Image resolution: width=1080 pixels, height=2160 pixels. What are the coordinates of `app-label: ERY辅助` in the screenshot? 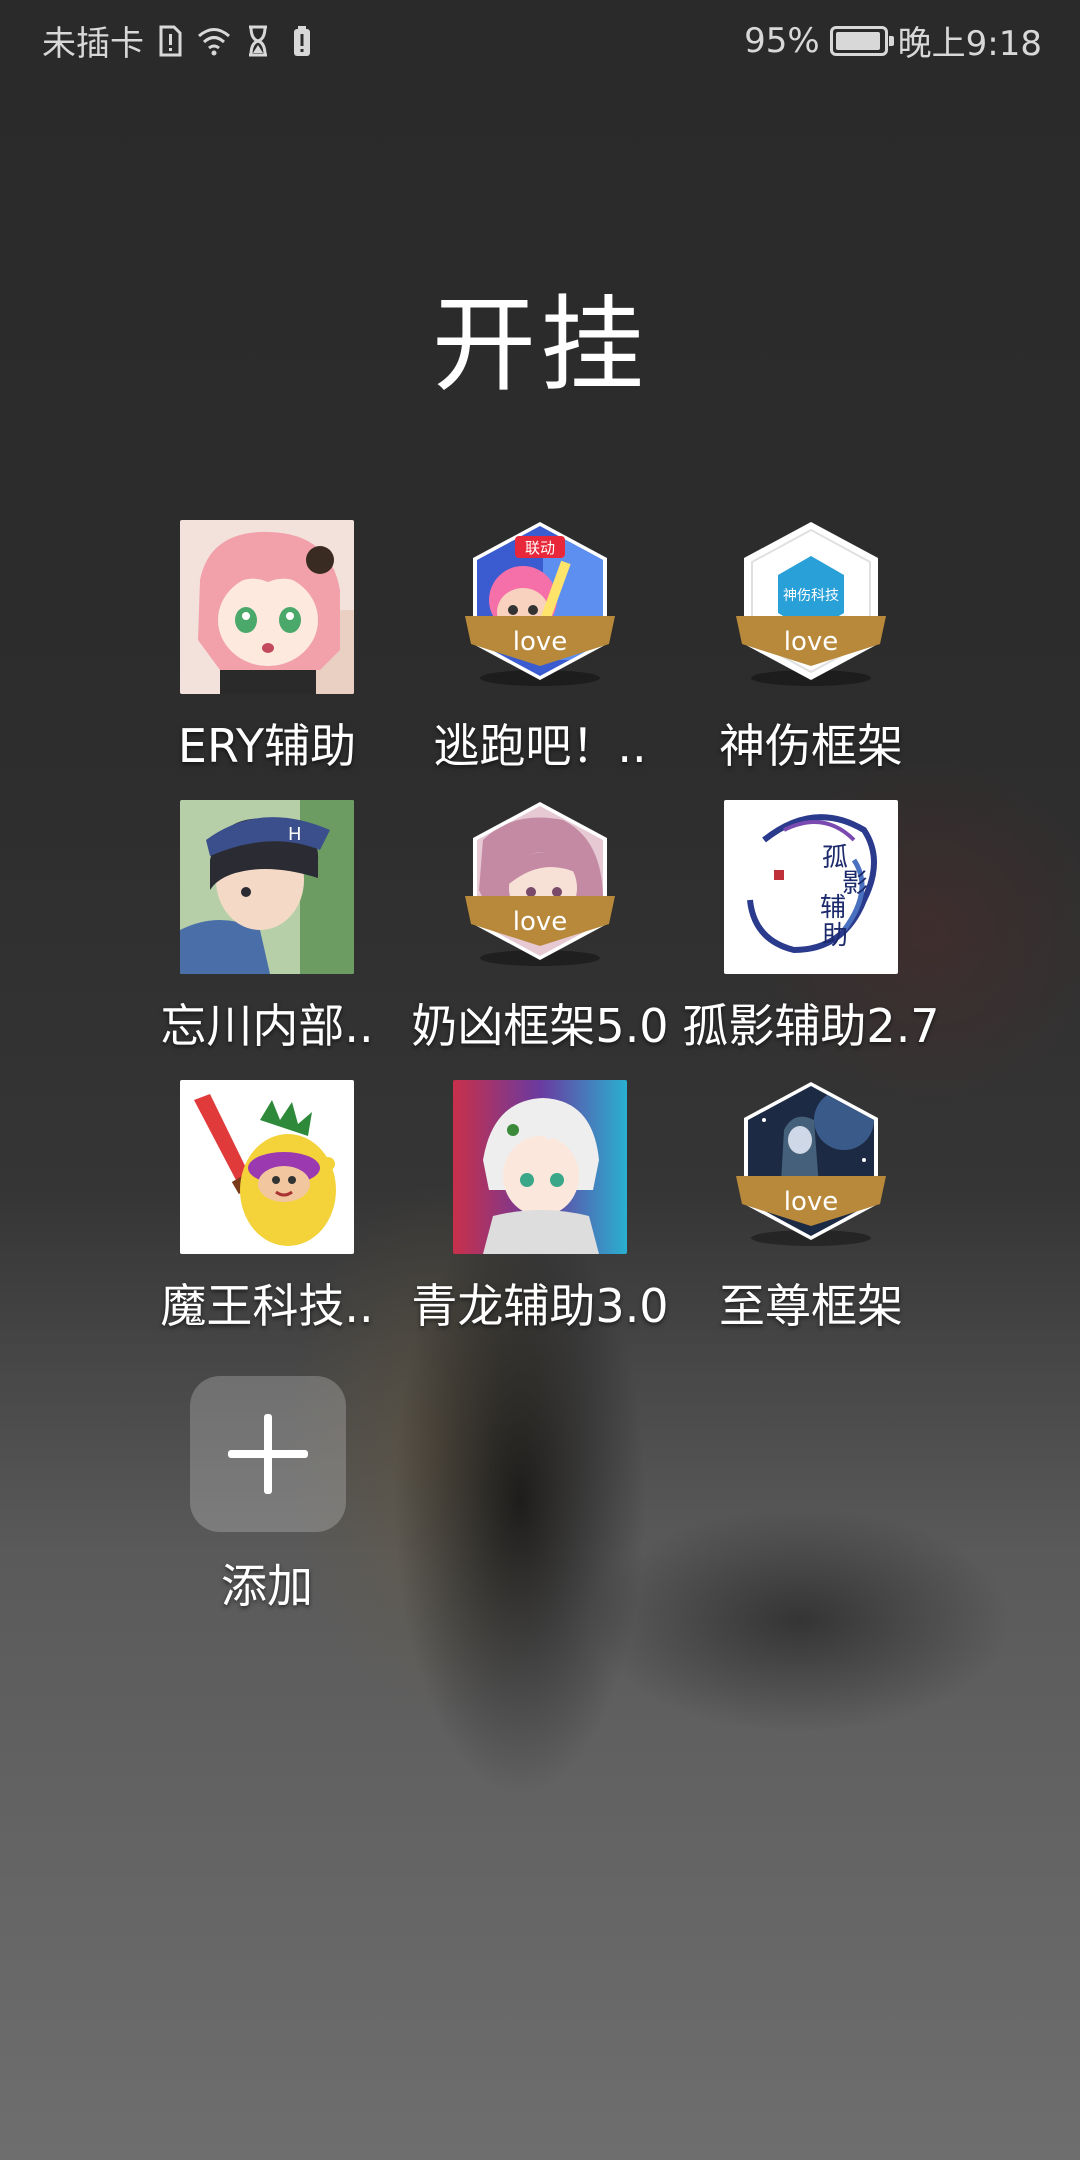 It's located at (267, 746).